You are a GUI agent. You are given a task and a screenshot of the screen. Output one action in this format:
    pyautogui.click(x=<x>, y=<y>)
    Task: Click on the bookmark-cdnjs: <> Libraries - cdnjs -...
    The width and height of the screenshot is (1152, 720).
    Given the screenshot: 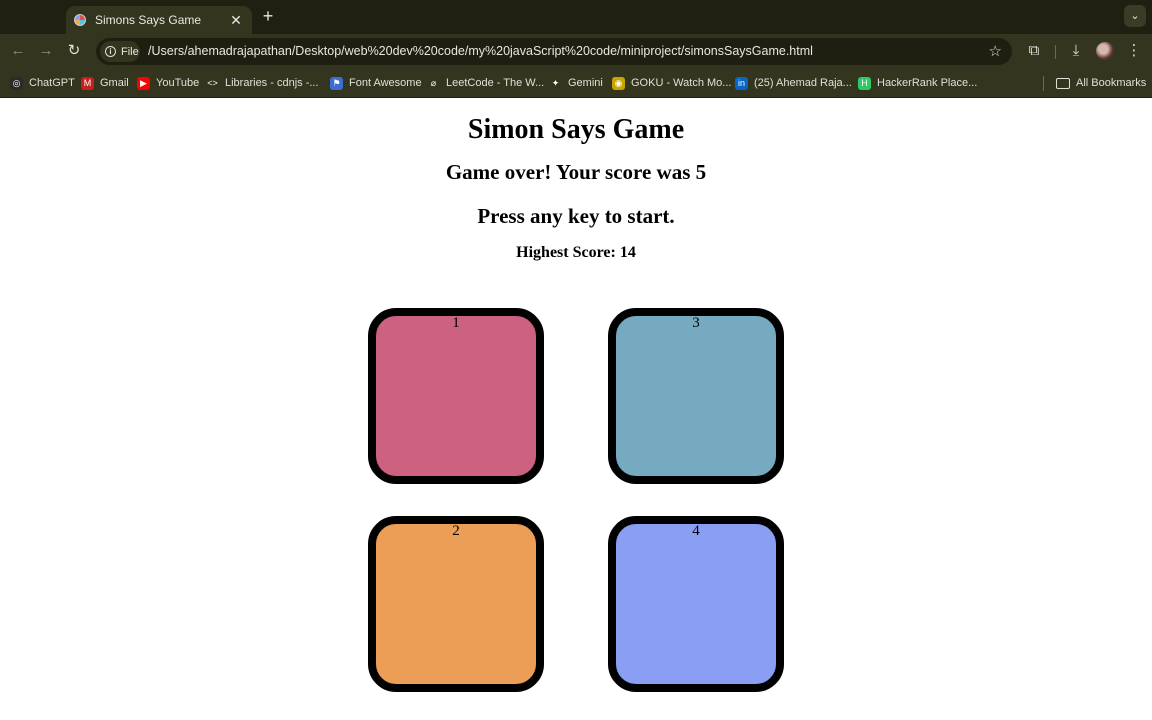 What is the action you would take?
    pyautogui.click(x=262, y=83)
    